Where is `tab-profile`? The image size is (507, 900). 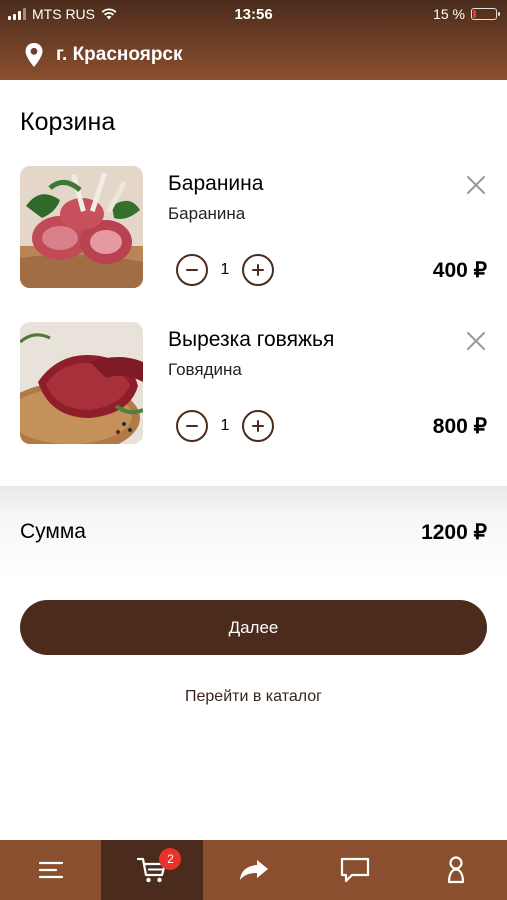
tab-profile is located at coordinates (456, 870).